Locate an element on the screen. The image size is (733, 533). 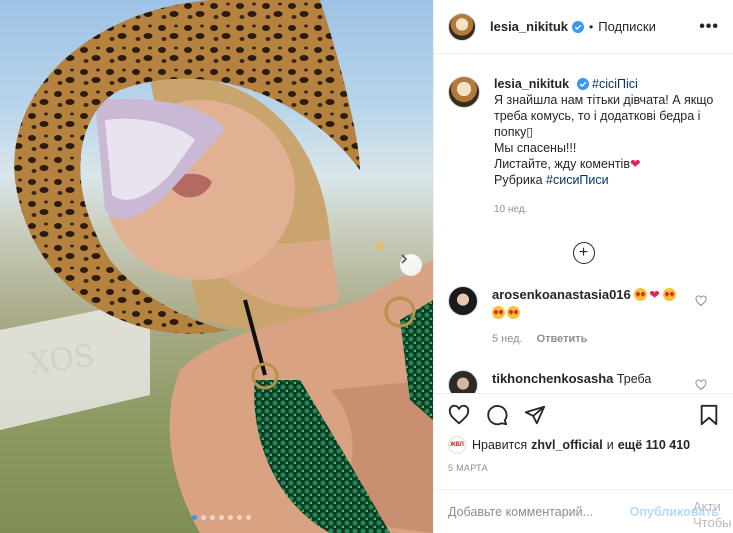
hashtag-link: #сисиПиси is located at coordinates (577, 180).